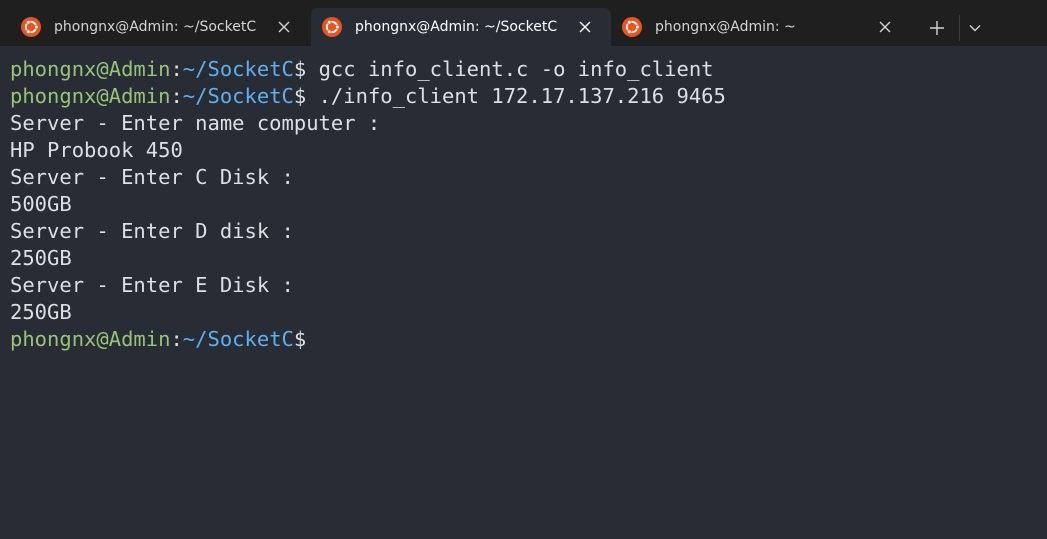 The width and height of the screenshot is (1047, 539). I want to click on output-line: Server - Enter name computer :, so click(195, 123).